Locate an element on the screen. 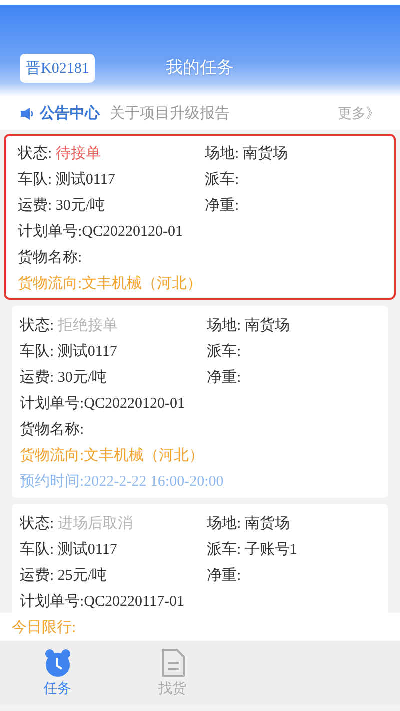 This screenshot has height=711, width=400. page-title: 我的任务 is located at coordinates (200, 68).